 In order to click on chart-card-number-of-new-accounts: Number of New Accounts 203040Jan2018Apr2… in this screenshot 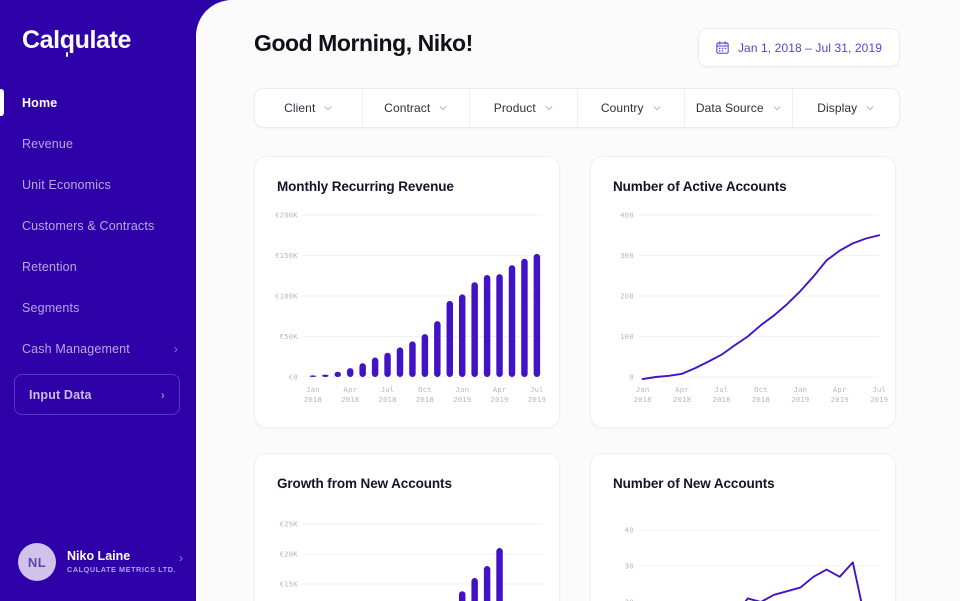, I will do `click(743, 527)`.